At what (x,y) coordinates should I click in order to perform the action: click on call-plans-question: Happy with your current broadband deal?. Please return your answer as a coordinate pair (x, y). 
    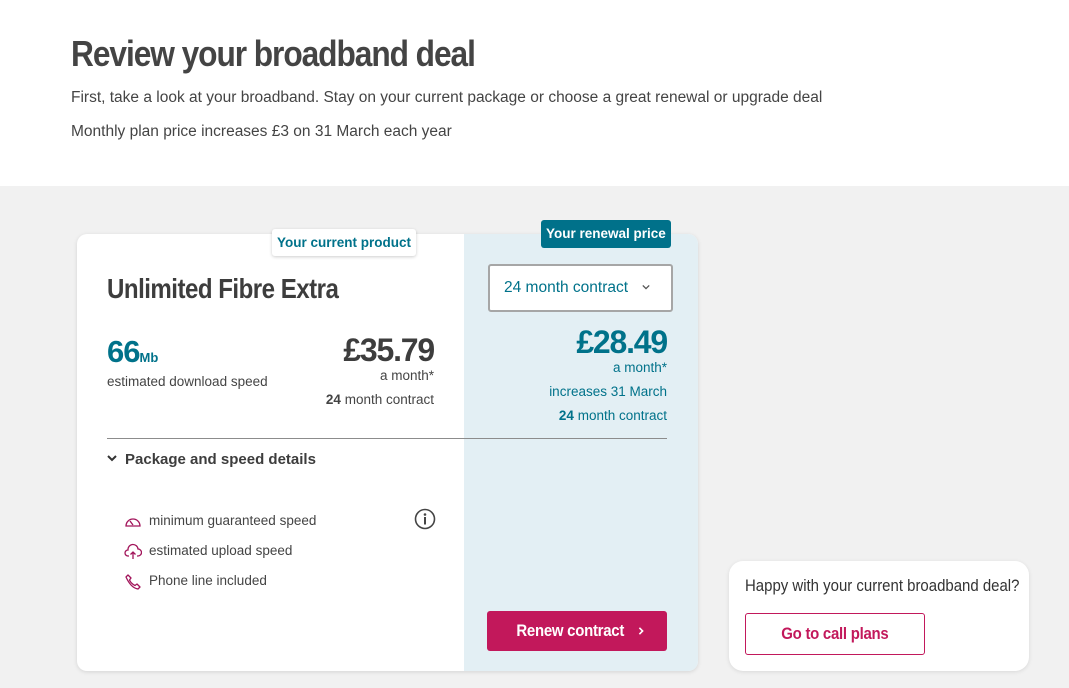
    Looking at the image, I should click on (882, 585).